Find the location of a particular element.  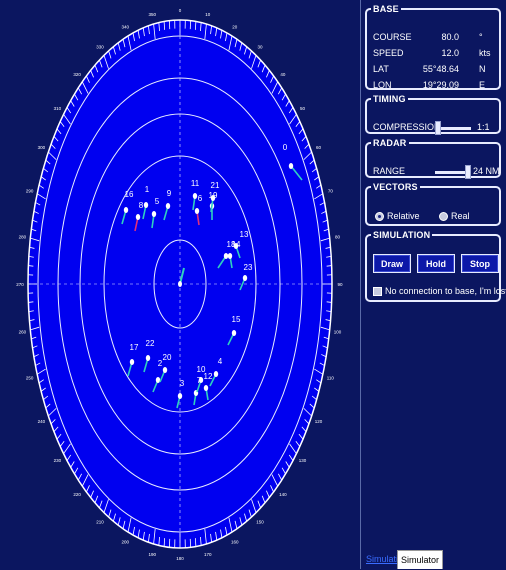

compass-label: 200 is located at coordinates (126, 541).